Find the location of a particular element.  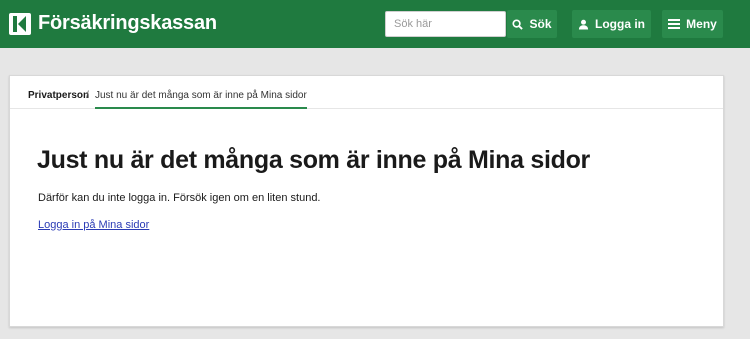

search-icon is located at coordinates (518, 24).